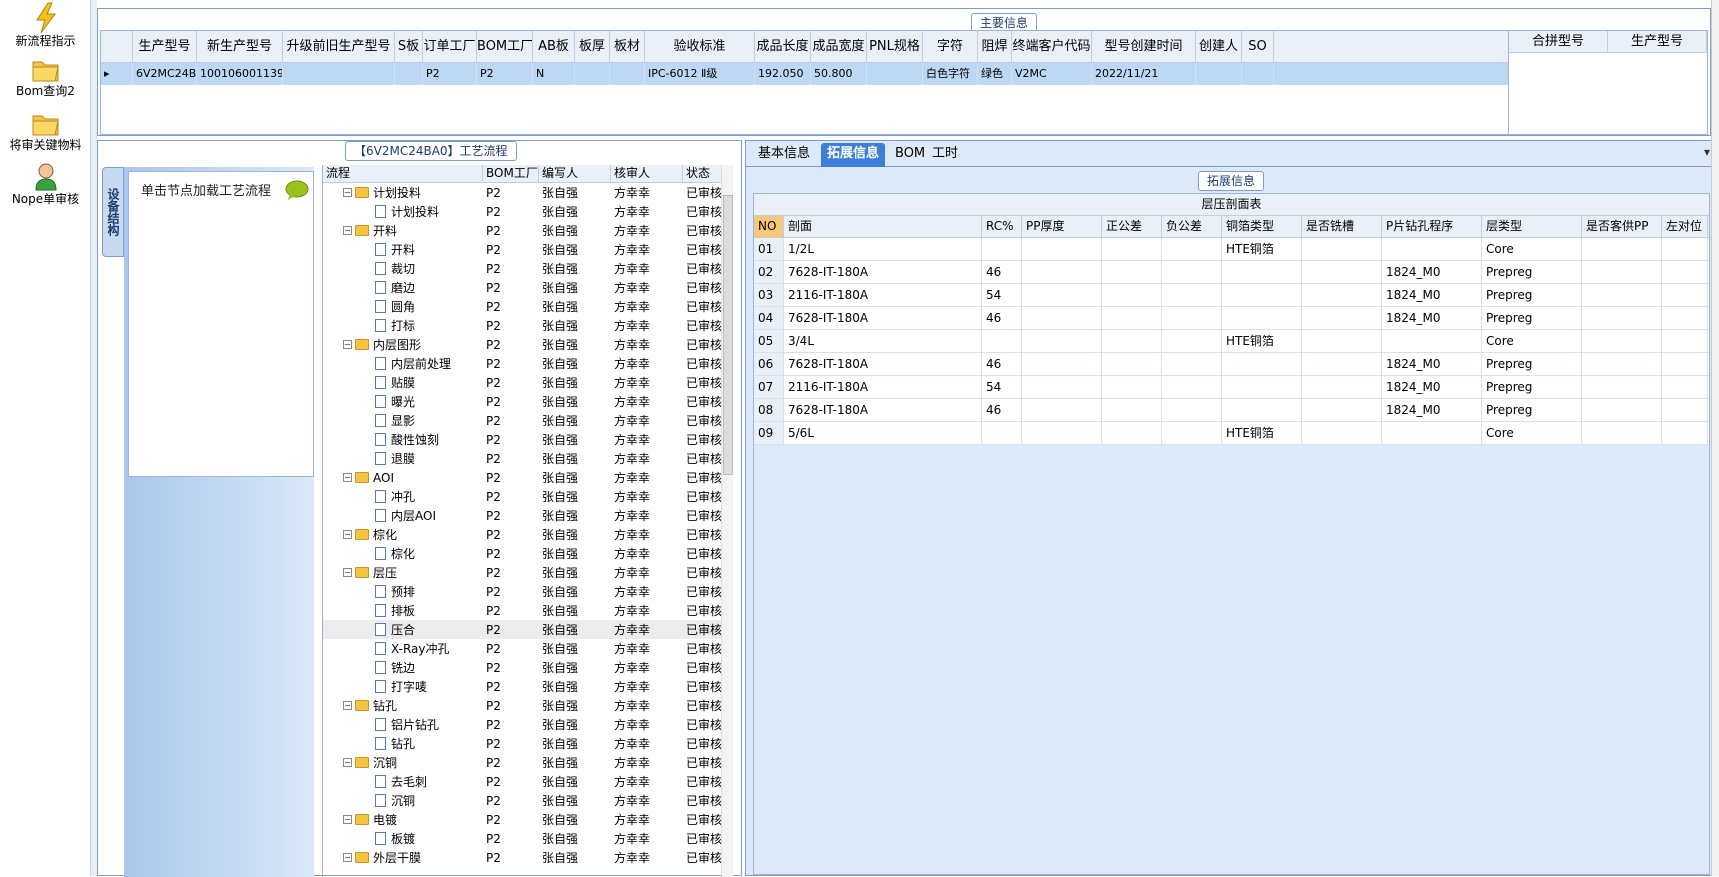  What do you see at coordinates (403, 496) in the screenshot?
I see `process-node: 冲孔` at bounding box center [403, 496].